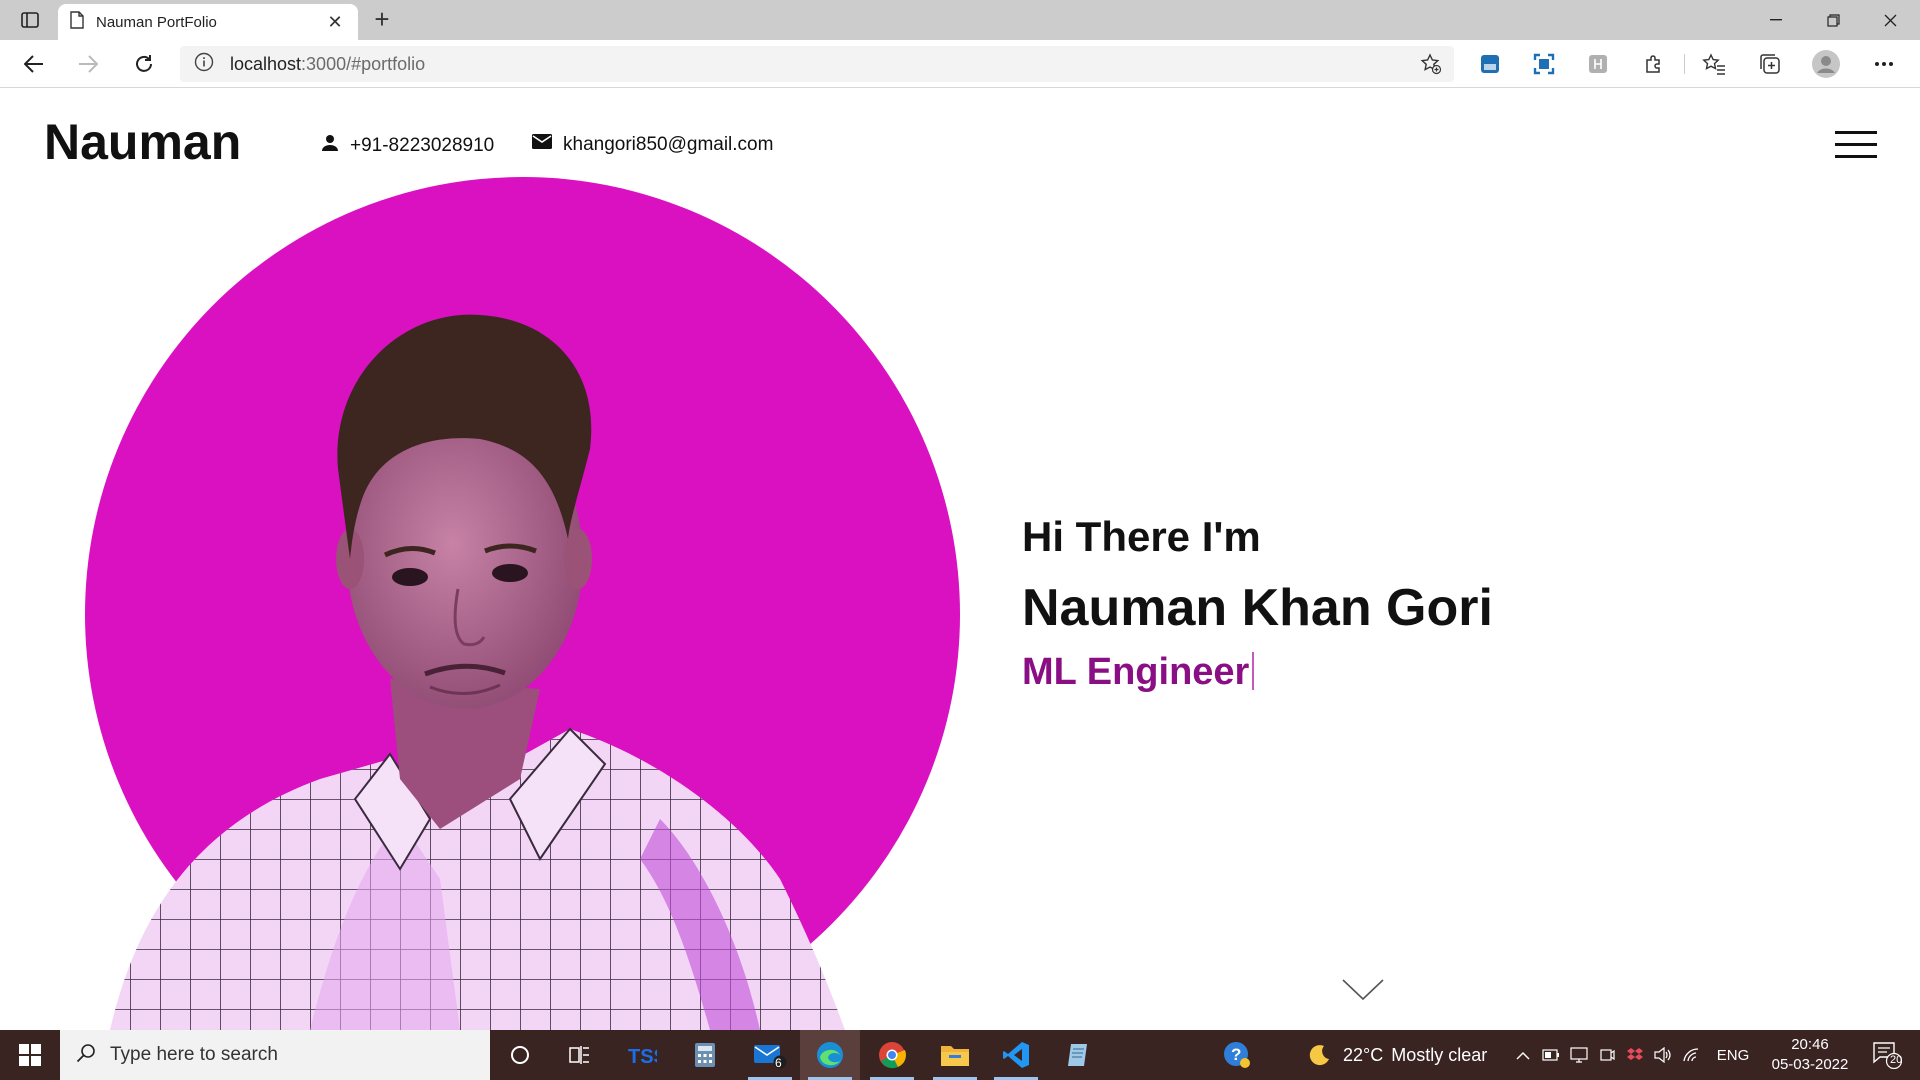  What do you see at coordinates (1635, 1055) in the screenshot?
I see `dropbox-tray-icon` at bounding box center [1635, 1055].